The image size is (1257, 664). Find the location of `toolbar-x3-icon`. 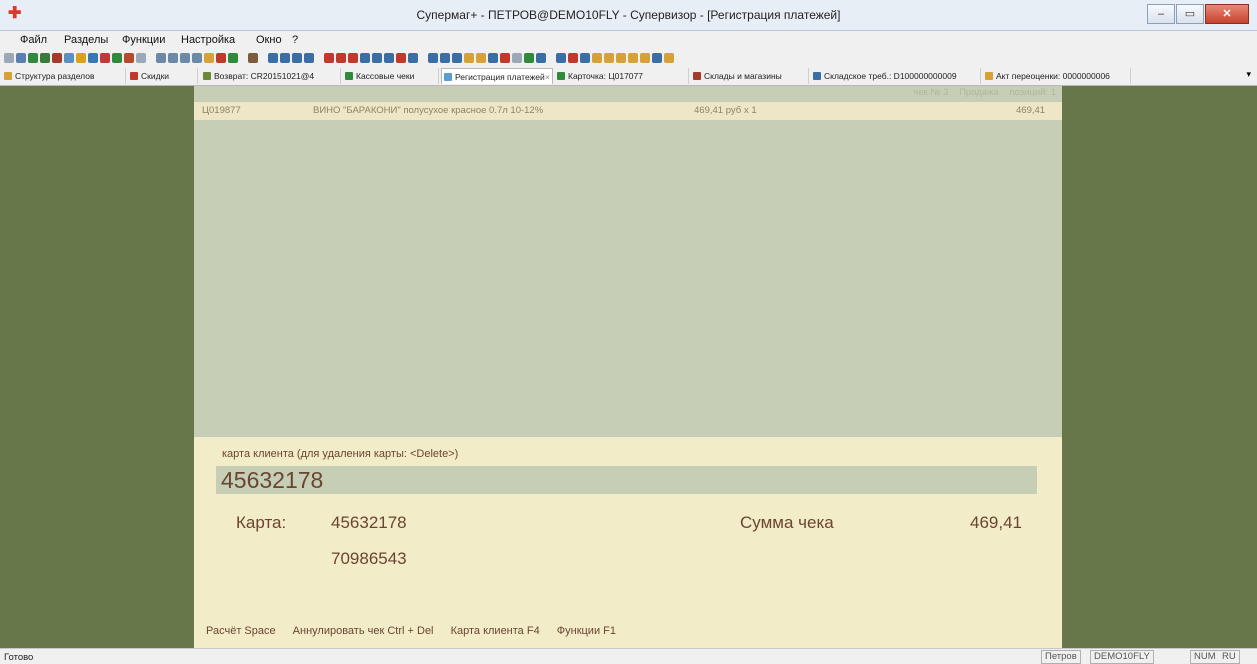

toolbar-x3-icon is located at coordinates (353, 57).